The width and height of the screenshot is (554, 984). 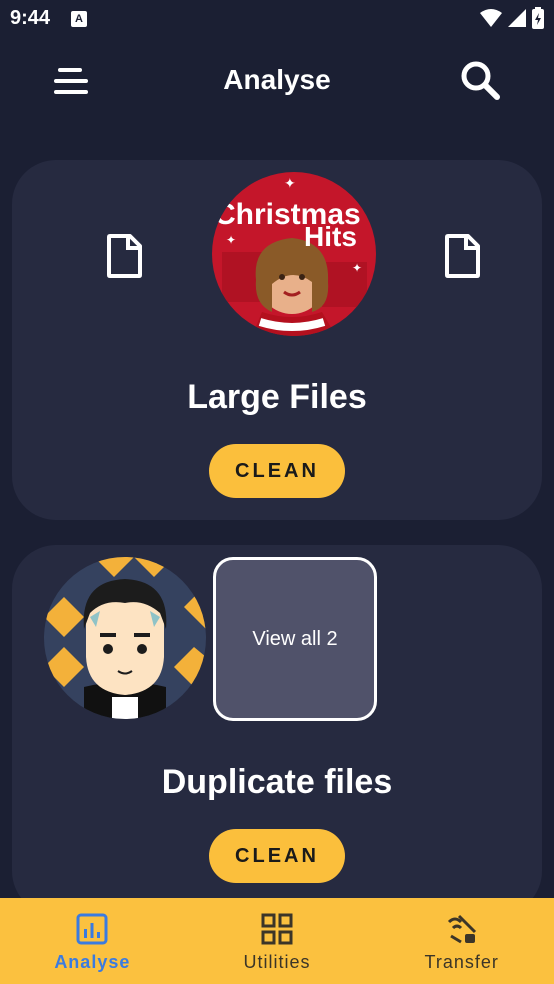 What do you see at coordinates (538, 18) in the screenshot?
I see `battery-icon` at bounding box center [538, 18].